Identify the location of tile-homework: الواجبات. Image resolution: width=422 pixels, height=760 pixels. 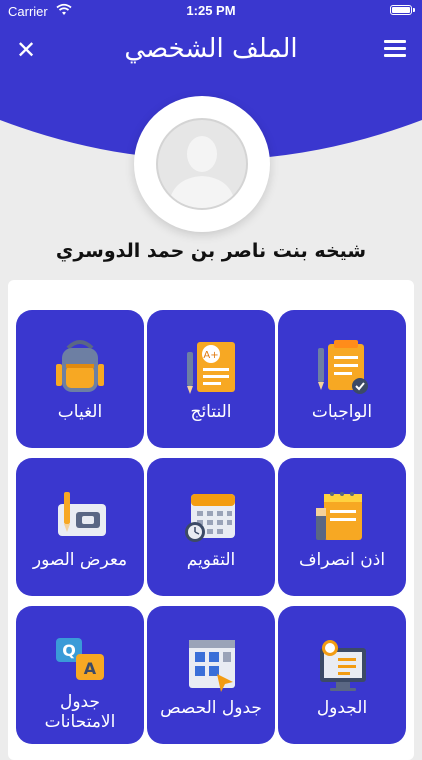
(342, 379).